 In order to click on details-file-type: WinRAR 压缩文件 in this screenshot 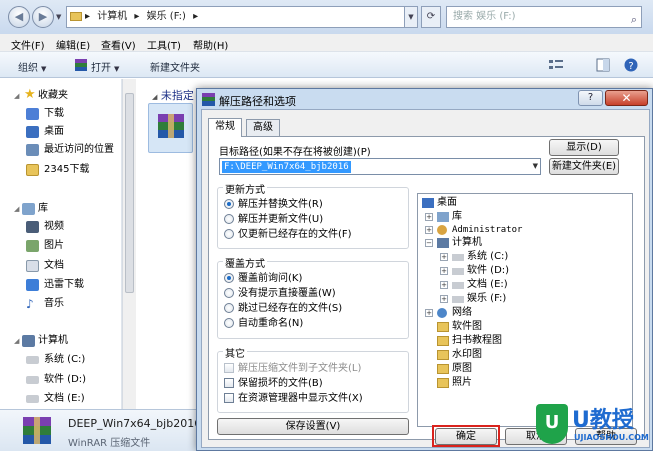, I will do `click(109, 443)`.